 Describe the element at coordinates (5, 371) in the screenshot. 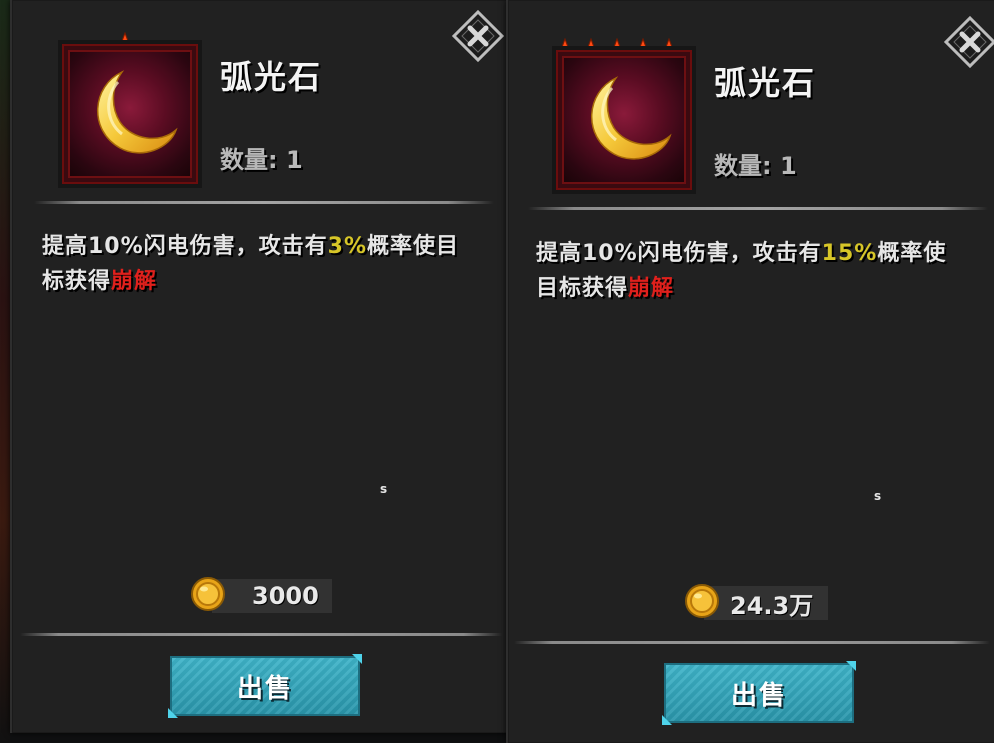

I see `background-strip` at that location.